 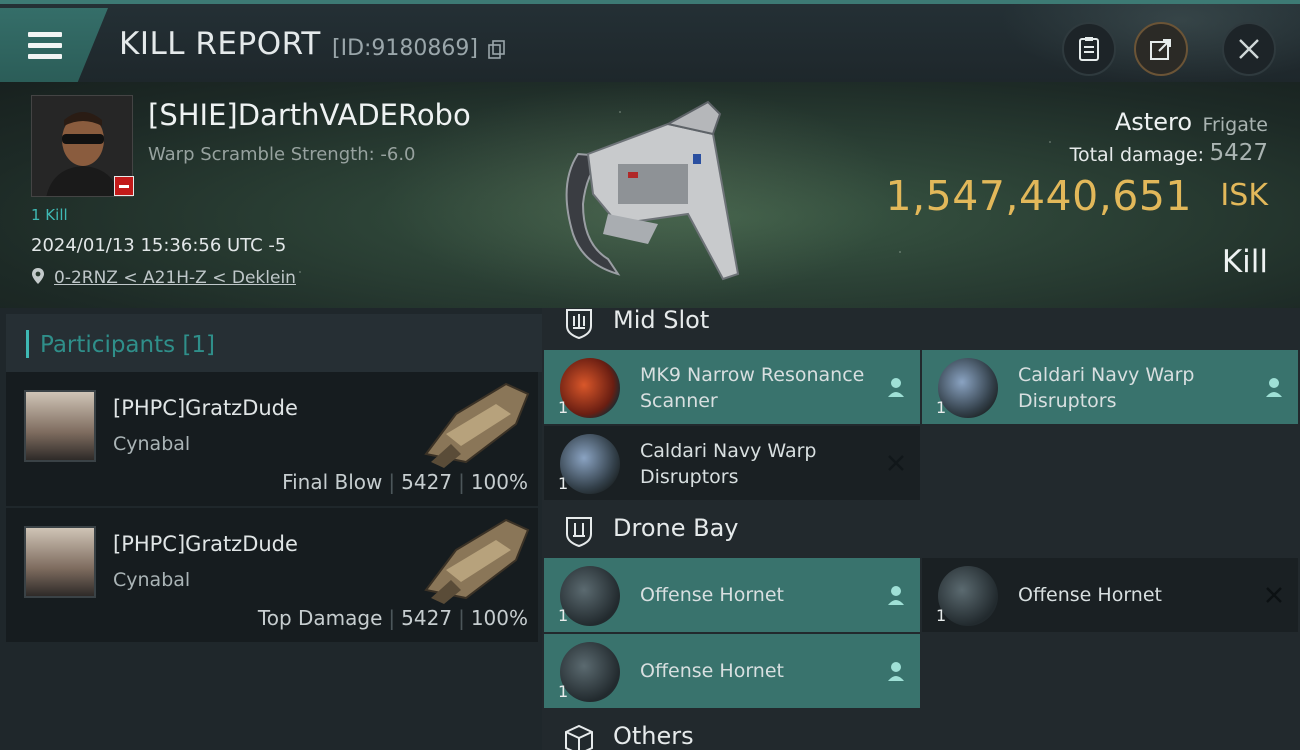 I want to click on share-button, so click(x=1161, y=49).